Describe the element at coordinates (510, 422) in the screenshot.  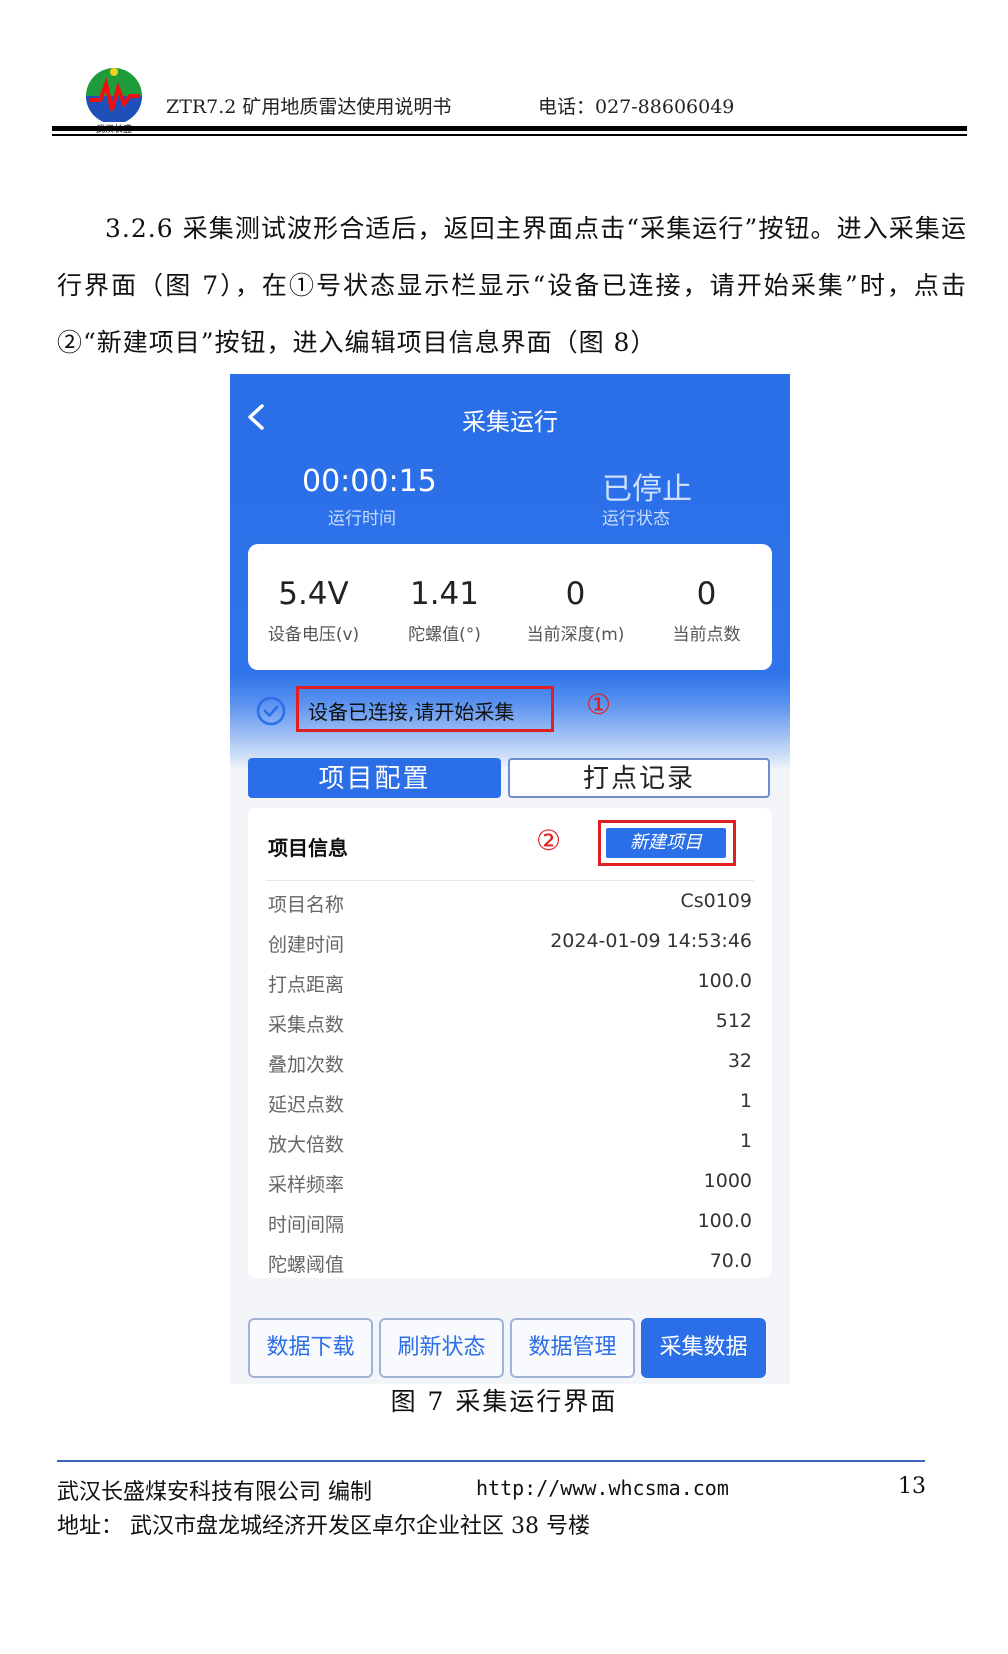
I see `app-title: 采集运行` at that location.